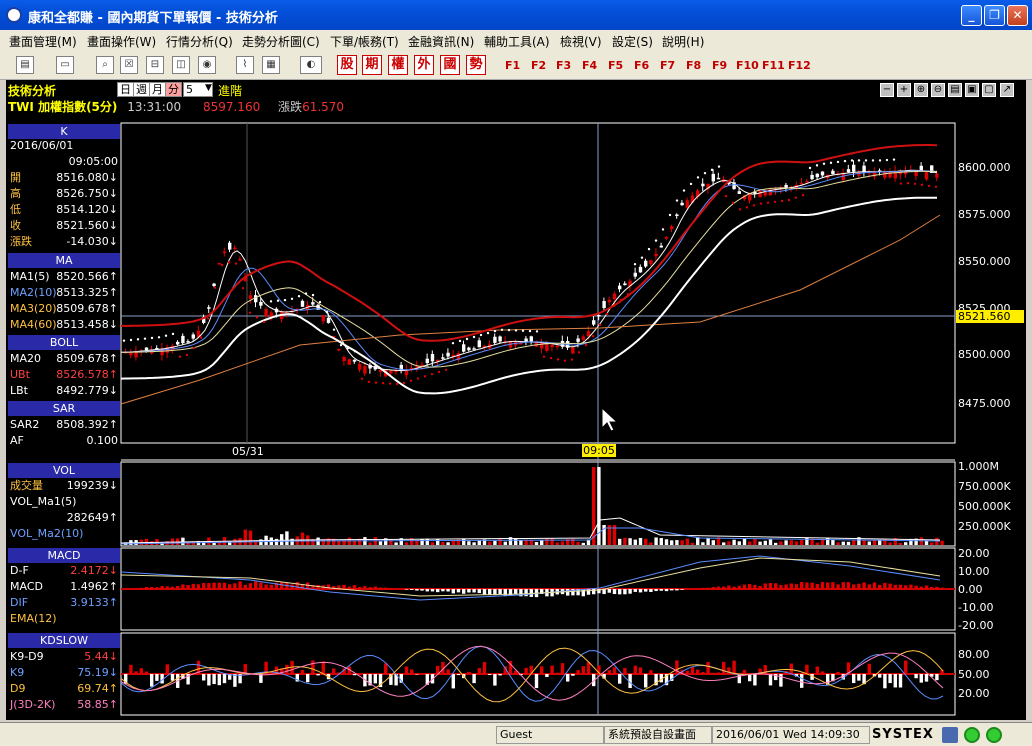 The height and width of the screenshot is (746, 1032). I want to click on quote-status-icon, so click(994, 735).